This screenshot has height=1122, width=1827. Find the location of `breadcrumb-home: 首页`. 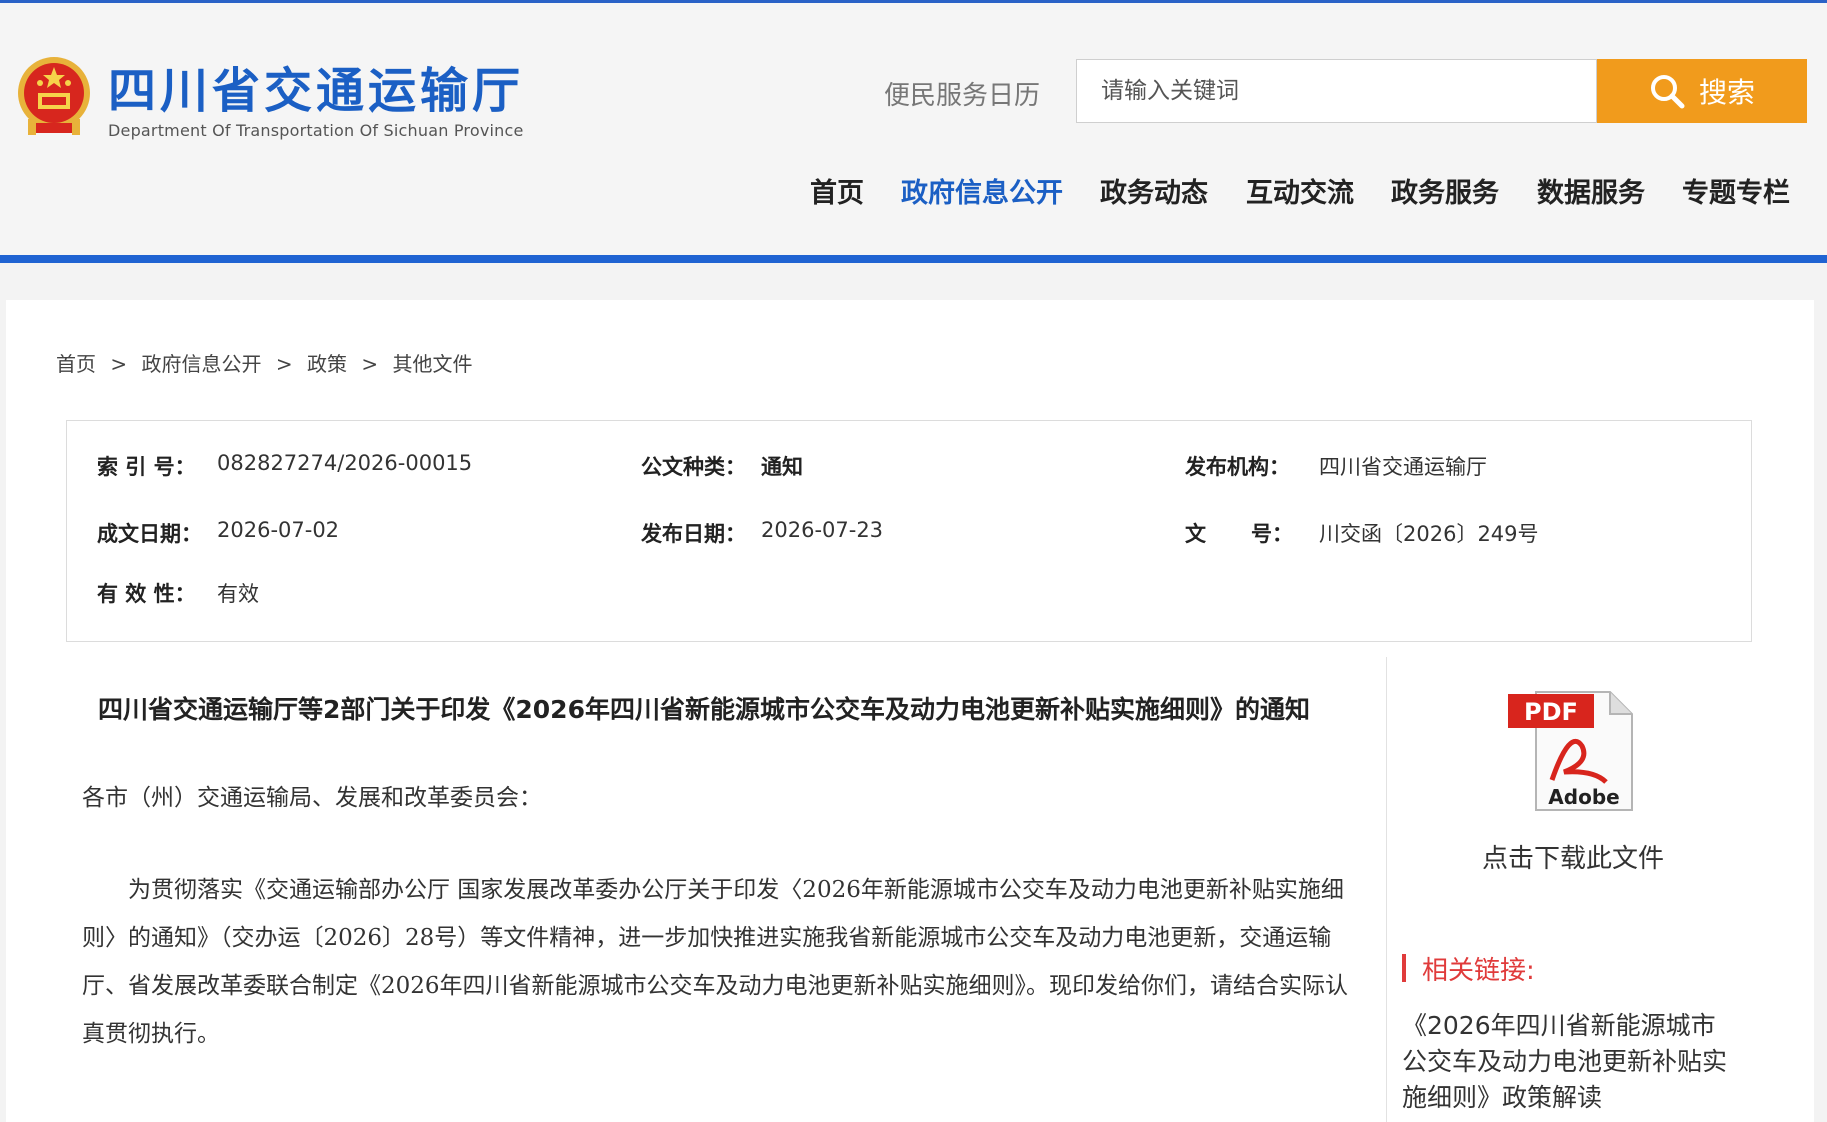

breadcrumb-home: 首页 is located at coordinates (76, 364).